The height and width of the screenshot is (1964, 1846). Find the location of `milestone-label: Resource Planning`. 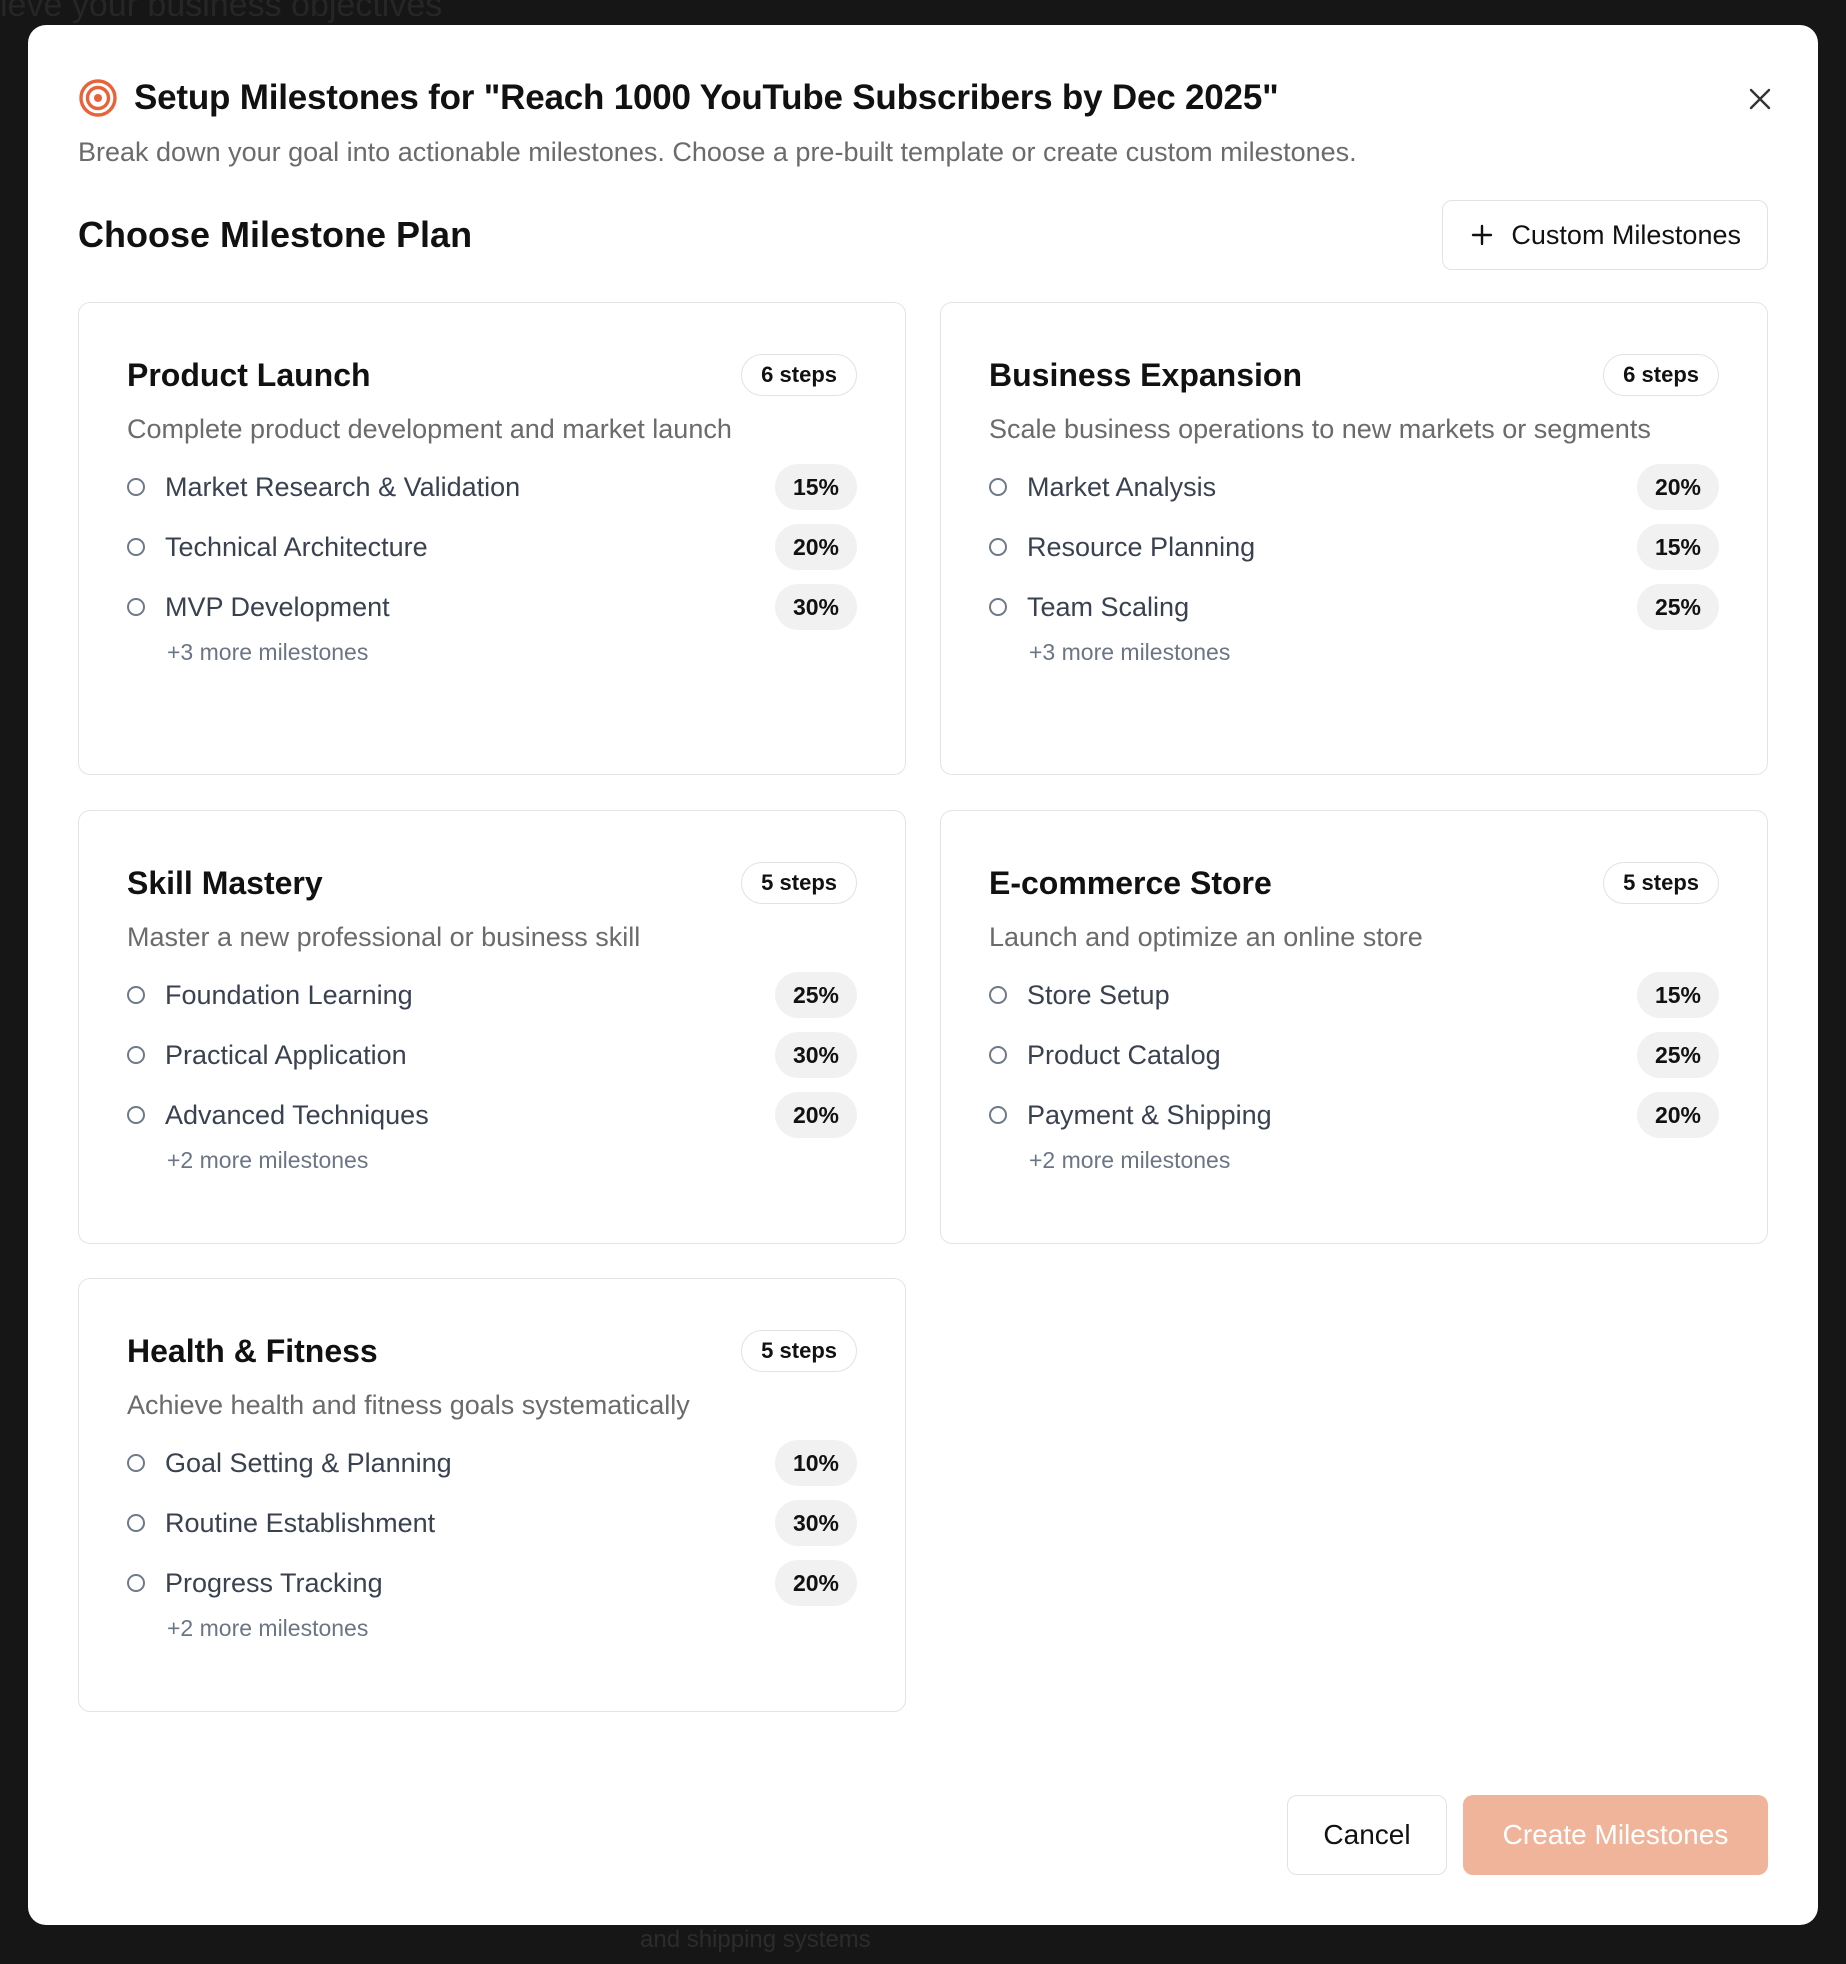

milestone-label: Resource Planning is located at coordinates (1141, 546).